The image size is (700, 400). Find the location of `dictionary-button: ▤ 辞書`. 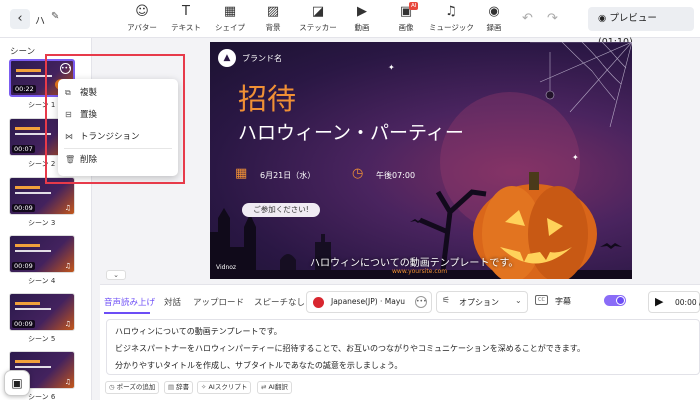

dictionary-button: ▤ 辞書 is located at coordinates (179, 387).